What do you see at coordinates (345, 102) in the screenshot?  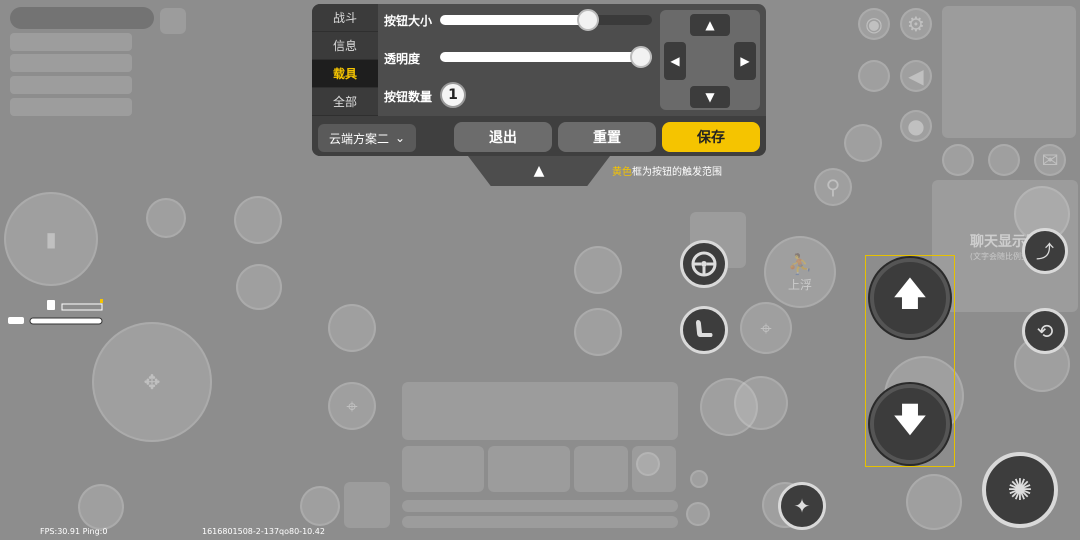 I see `tab-all: 全部` at bounding box center [345, 102].